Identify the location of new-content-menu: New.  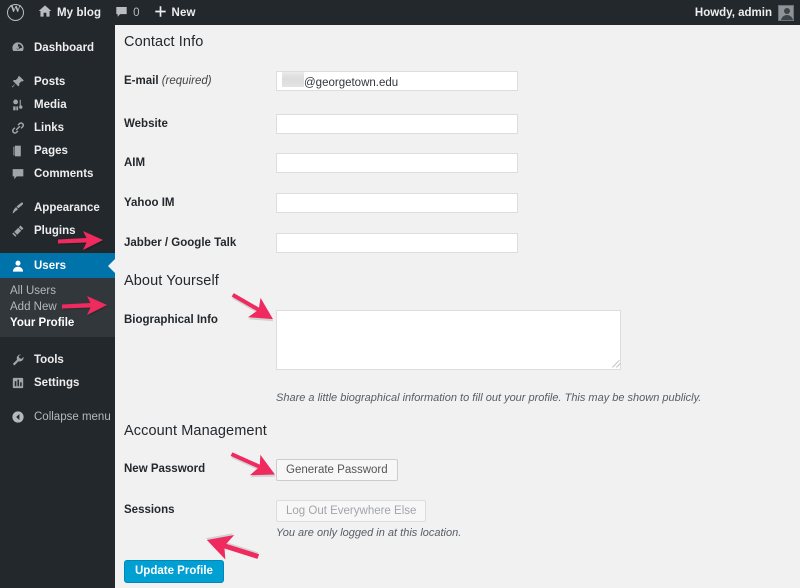
(175, 12).